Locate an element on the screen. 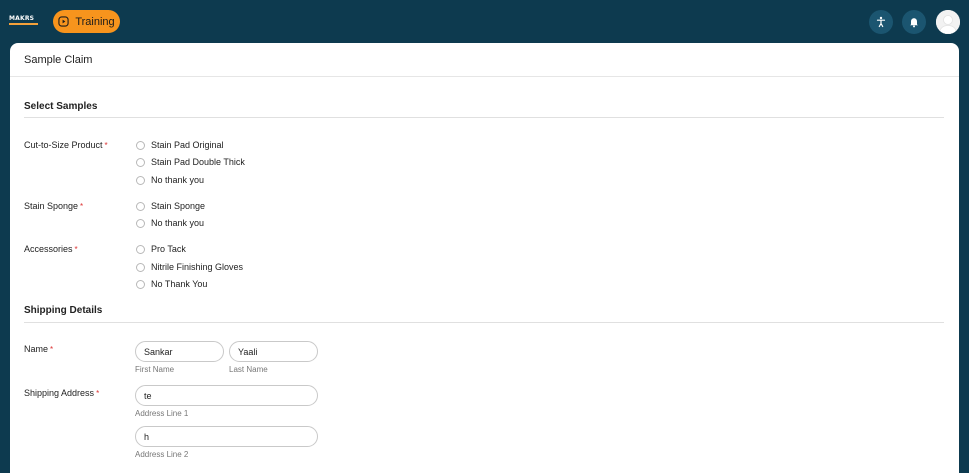  accessories-label: Accessories * is located at coordinates (51, 249).